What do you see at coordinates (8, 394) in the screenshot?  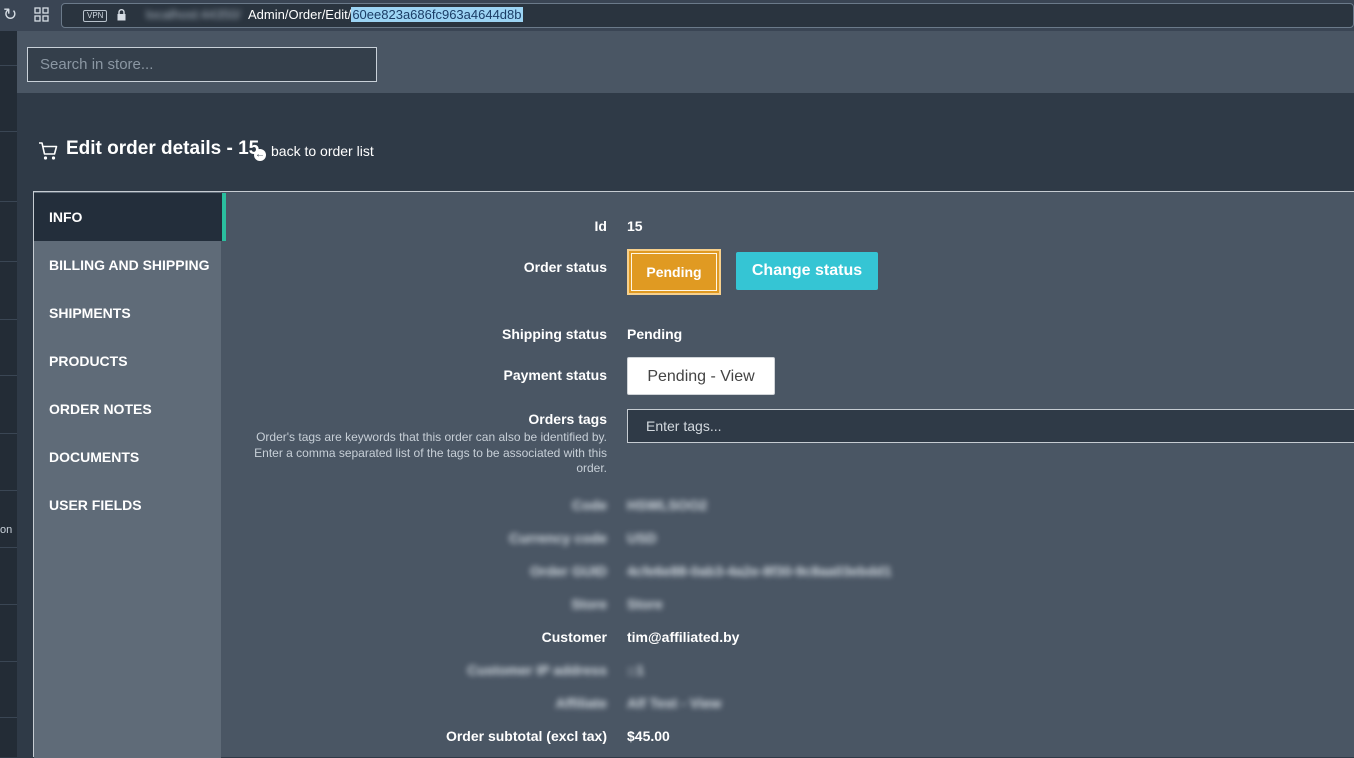 I see `collapsed-sidebar: on` at bounding box center [8, 394].